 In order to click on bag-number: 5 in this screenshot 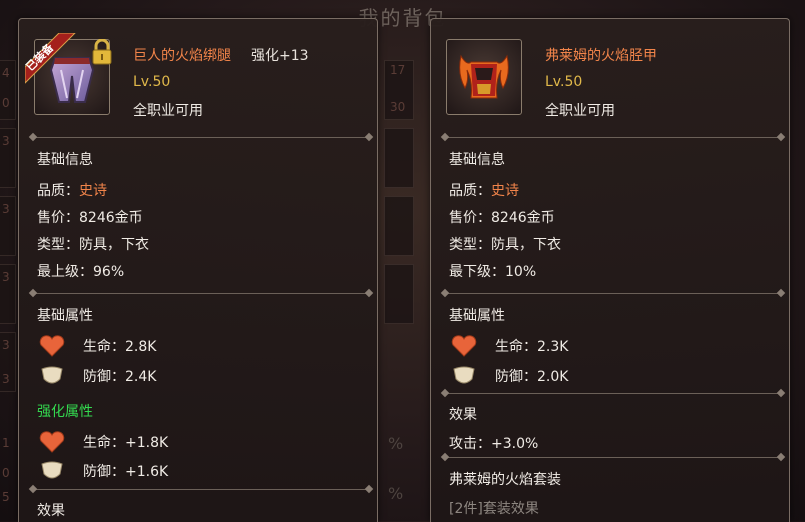, I will do `click(6, 497)`.